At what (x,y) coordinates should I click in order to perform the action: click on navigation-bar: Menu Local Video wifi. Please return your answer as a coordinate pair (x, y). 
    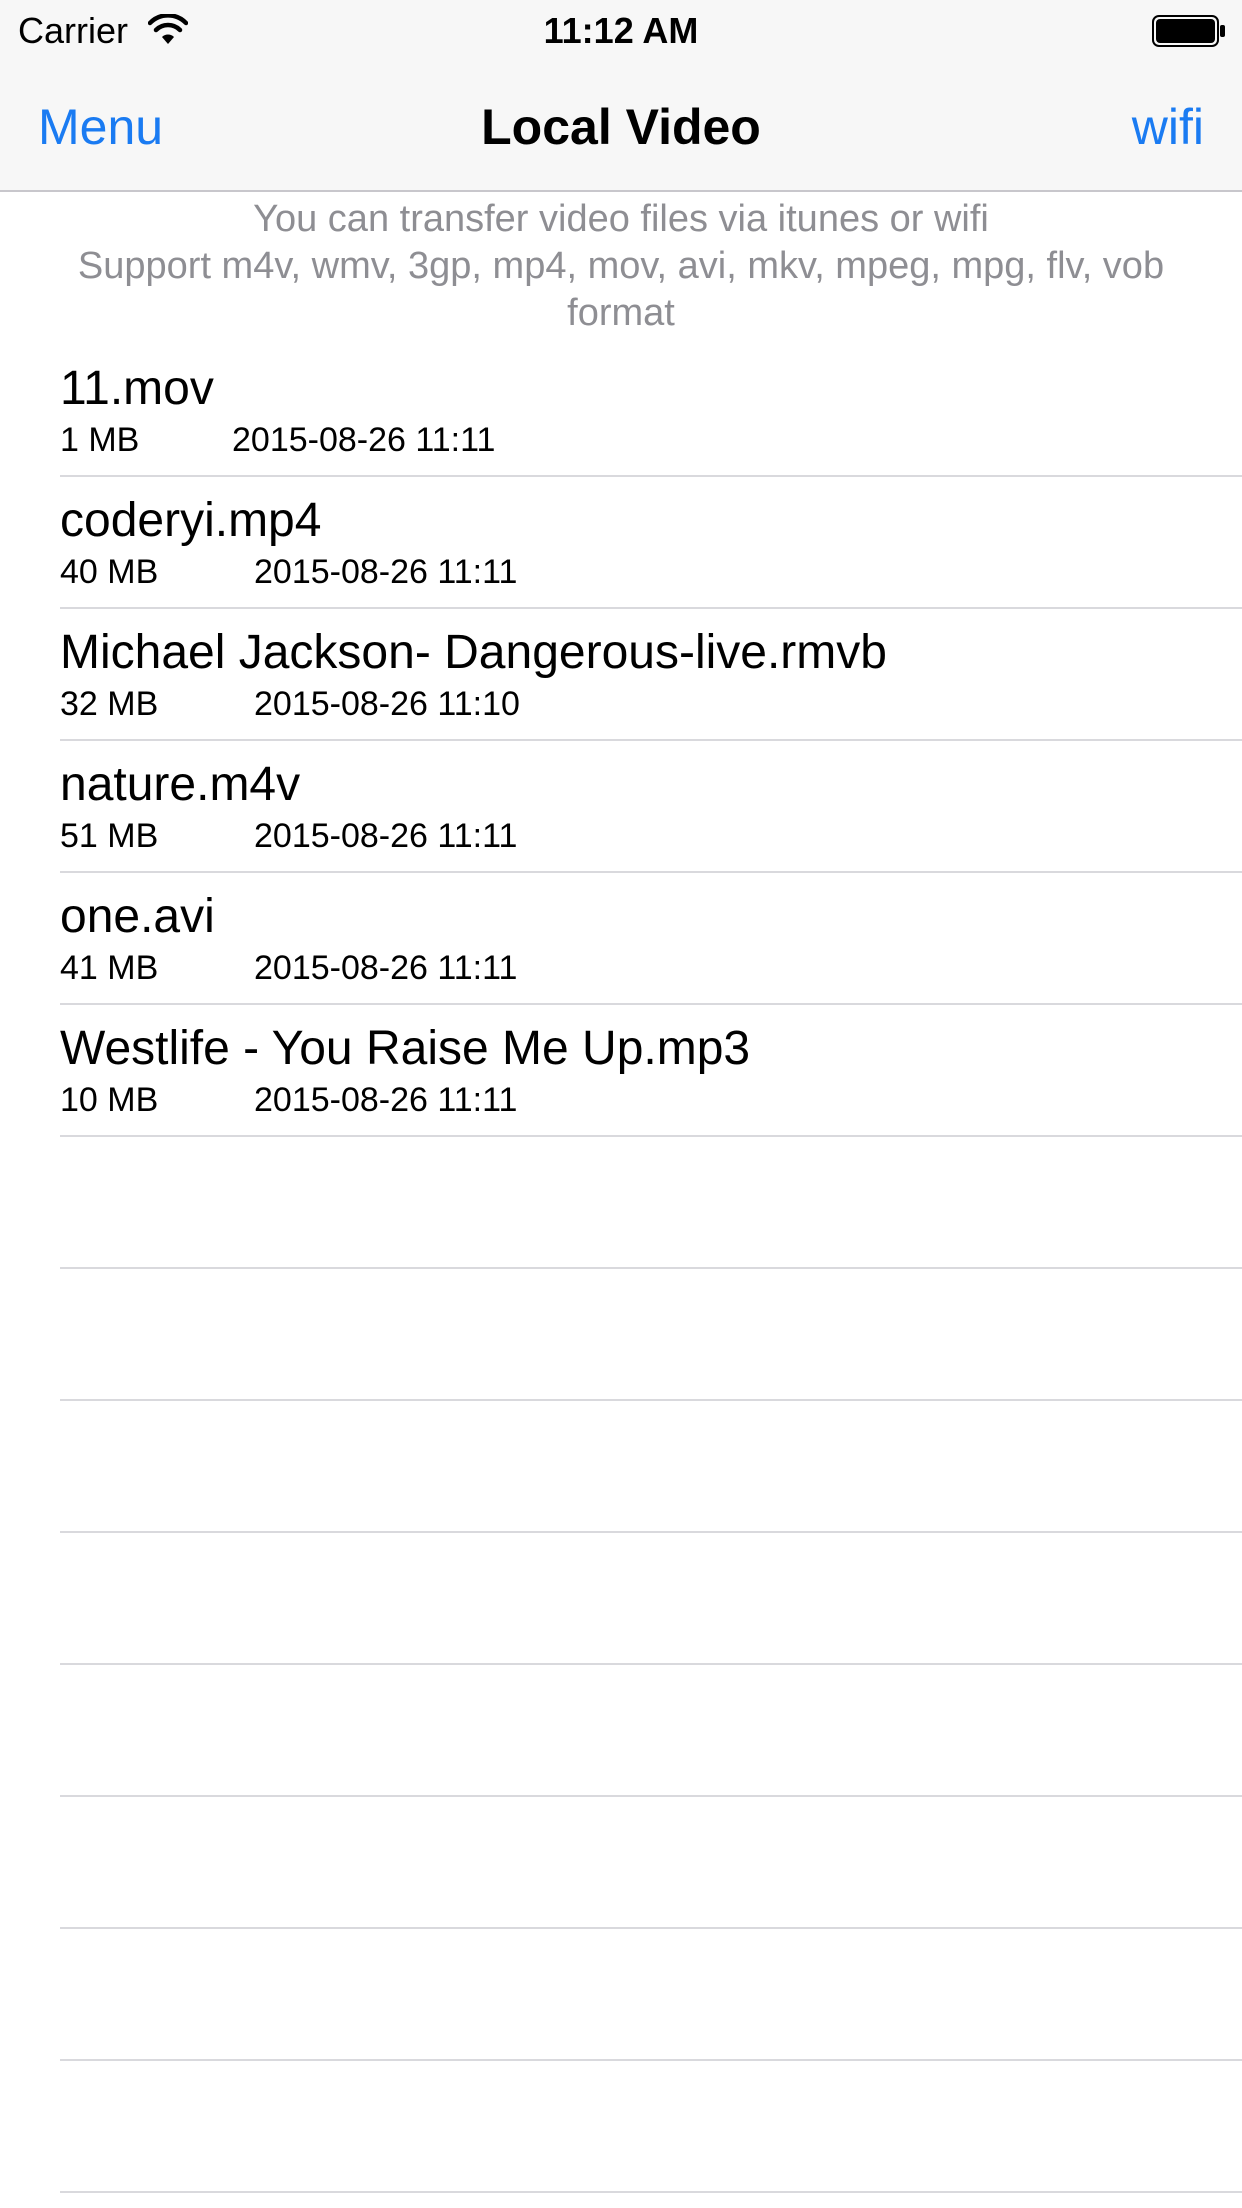
    Looking at the image, I should click on (621, 126).